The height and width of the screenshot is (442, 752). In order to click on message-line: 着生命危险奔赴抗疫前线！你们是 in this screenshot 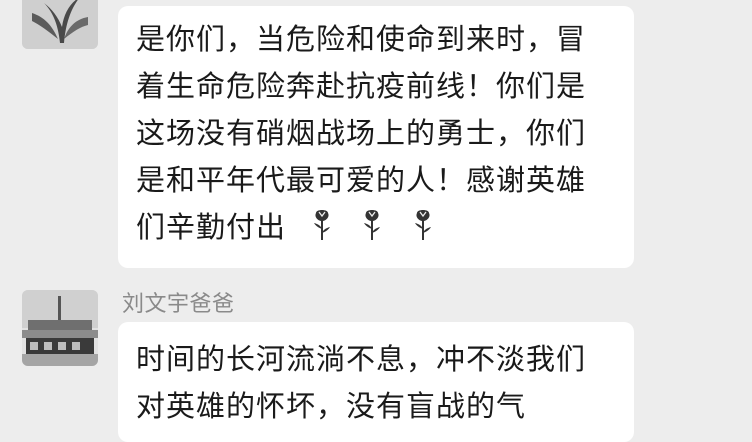, I will do `click(361, 86)`.